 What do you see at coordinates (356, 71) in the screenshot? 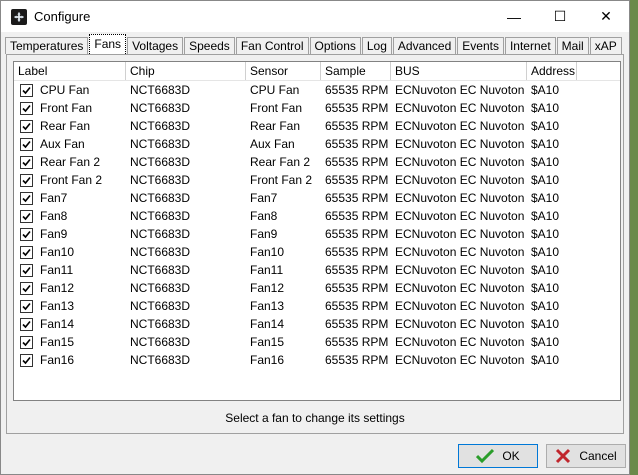
I see `column-header-sample: Sample` at bounding box center [356, 71].